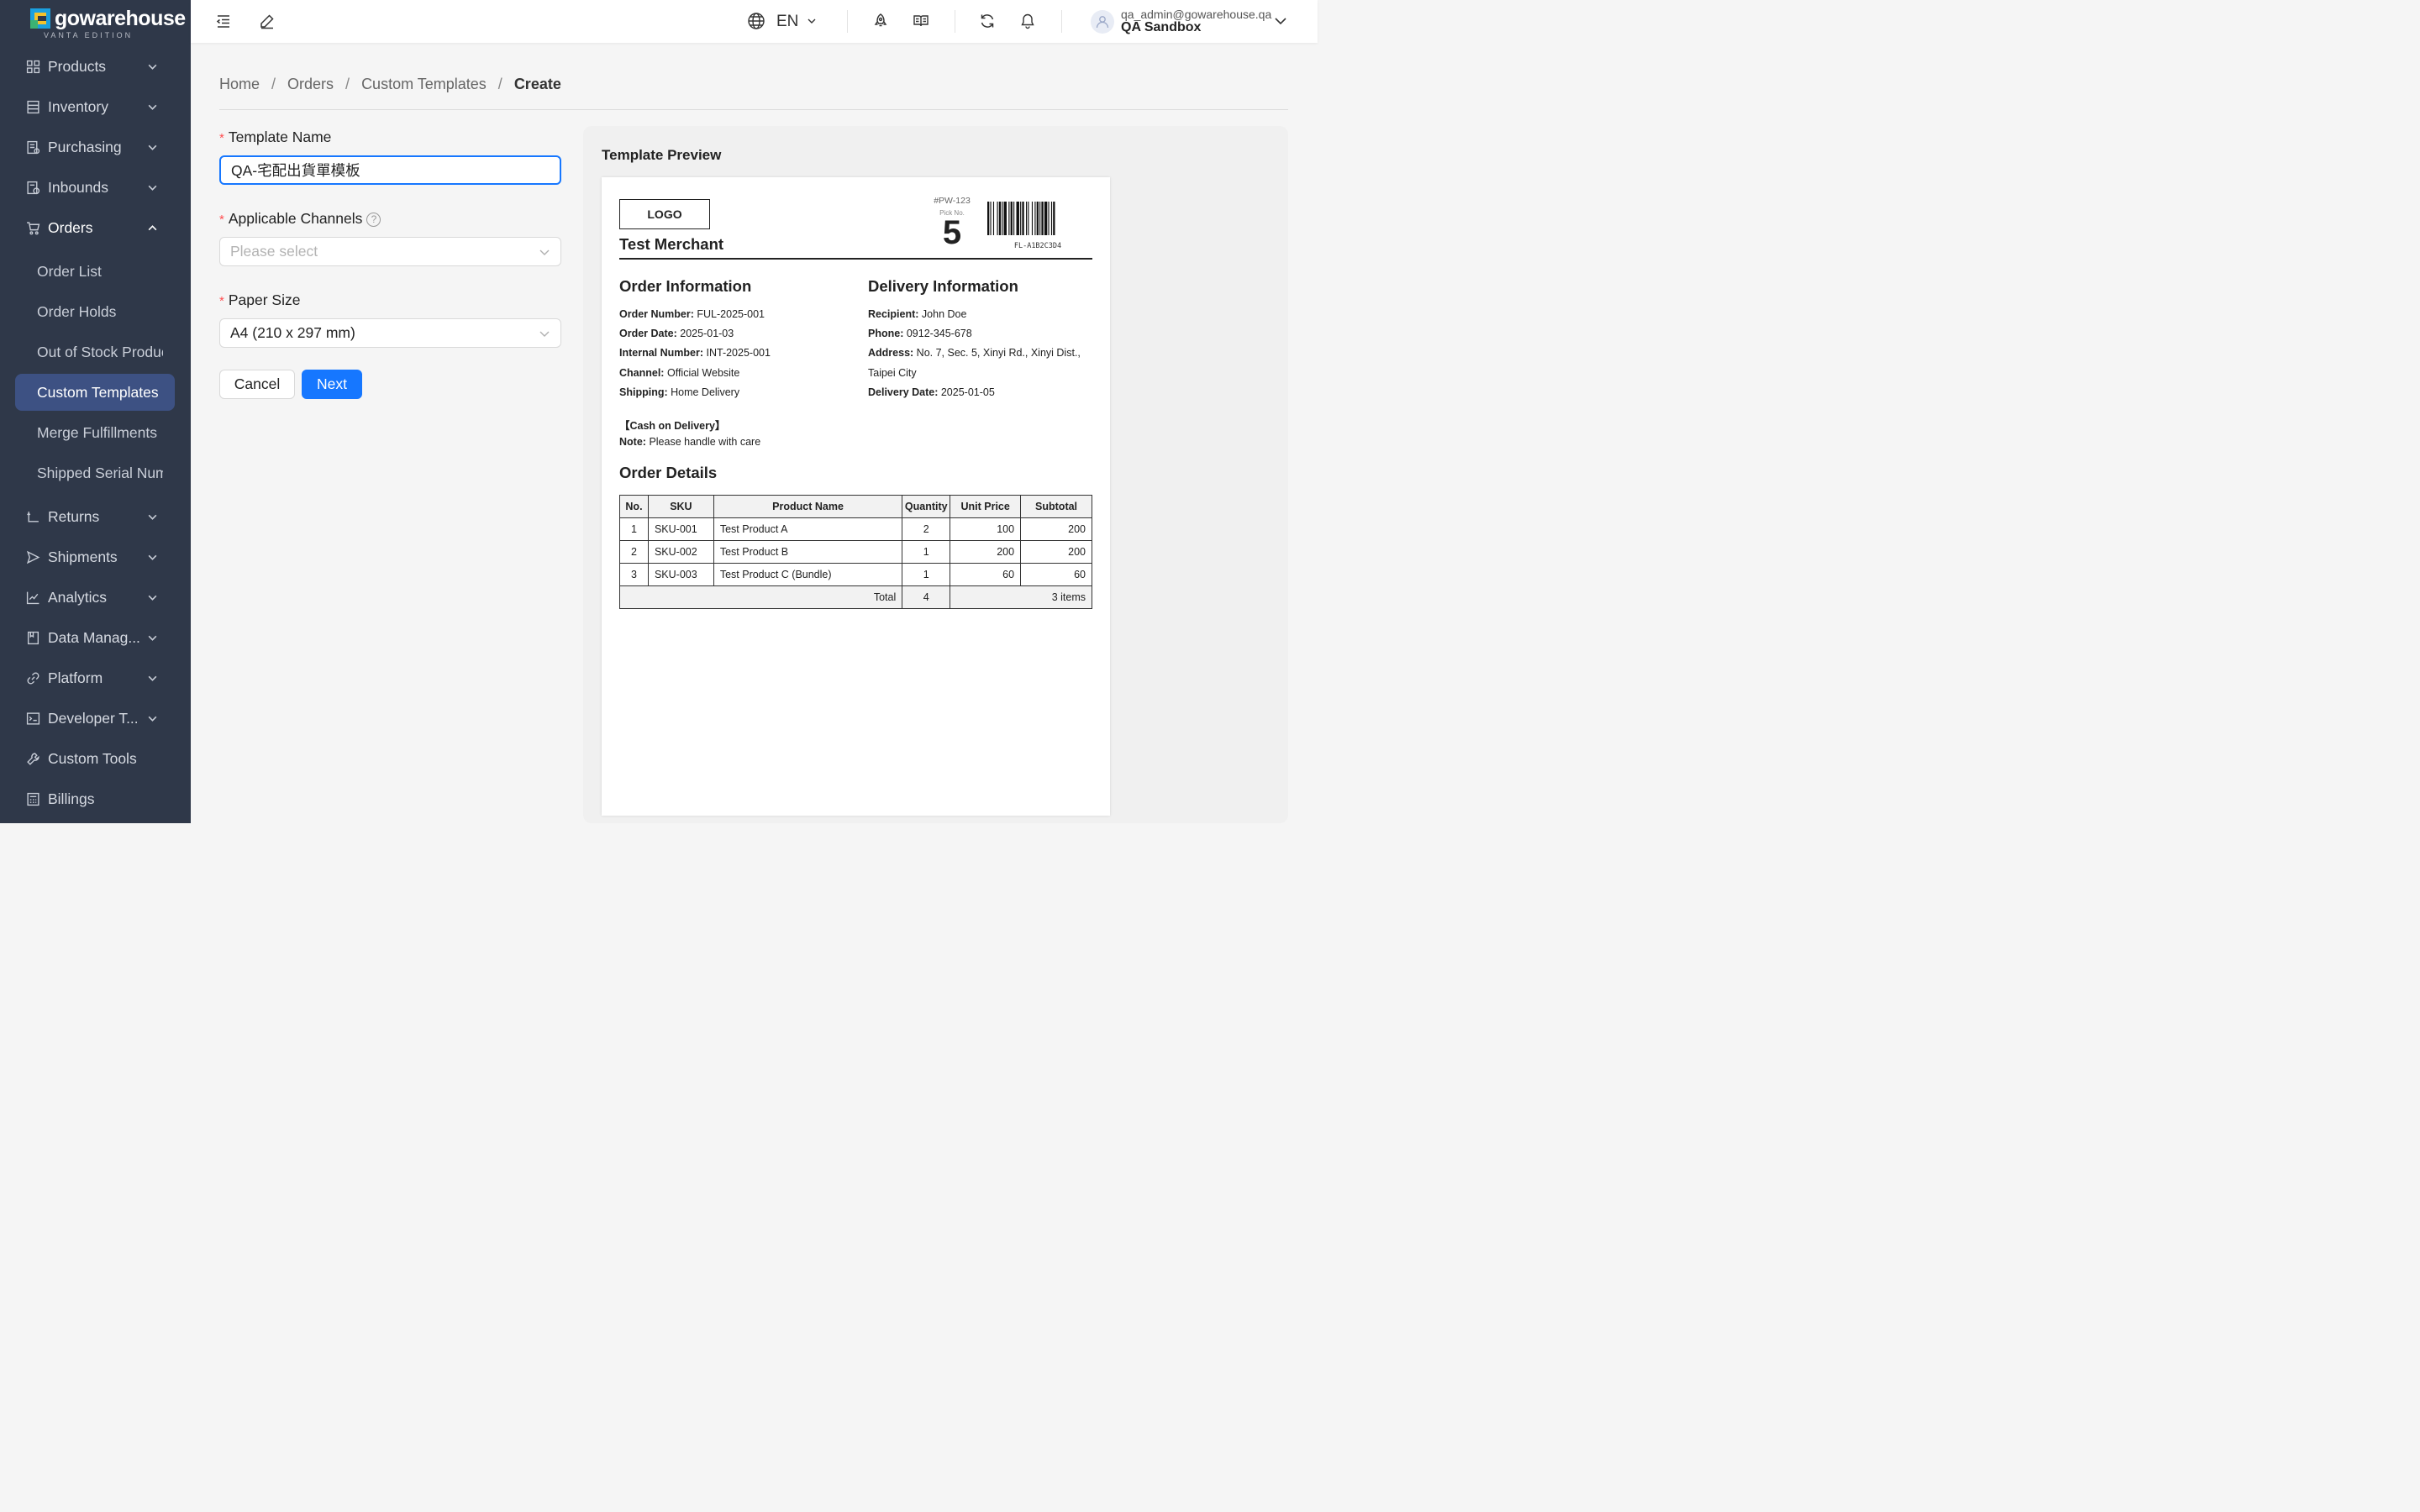 This screenshot has height=1512, width=2420. What do you see at coordinates (1161, 27) in the screenshot?
I see `organization-name: QA Sandbox` at bounding box center [1161, 27].